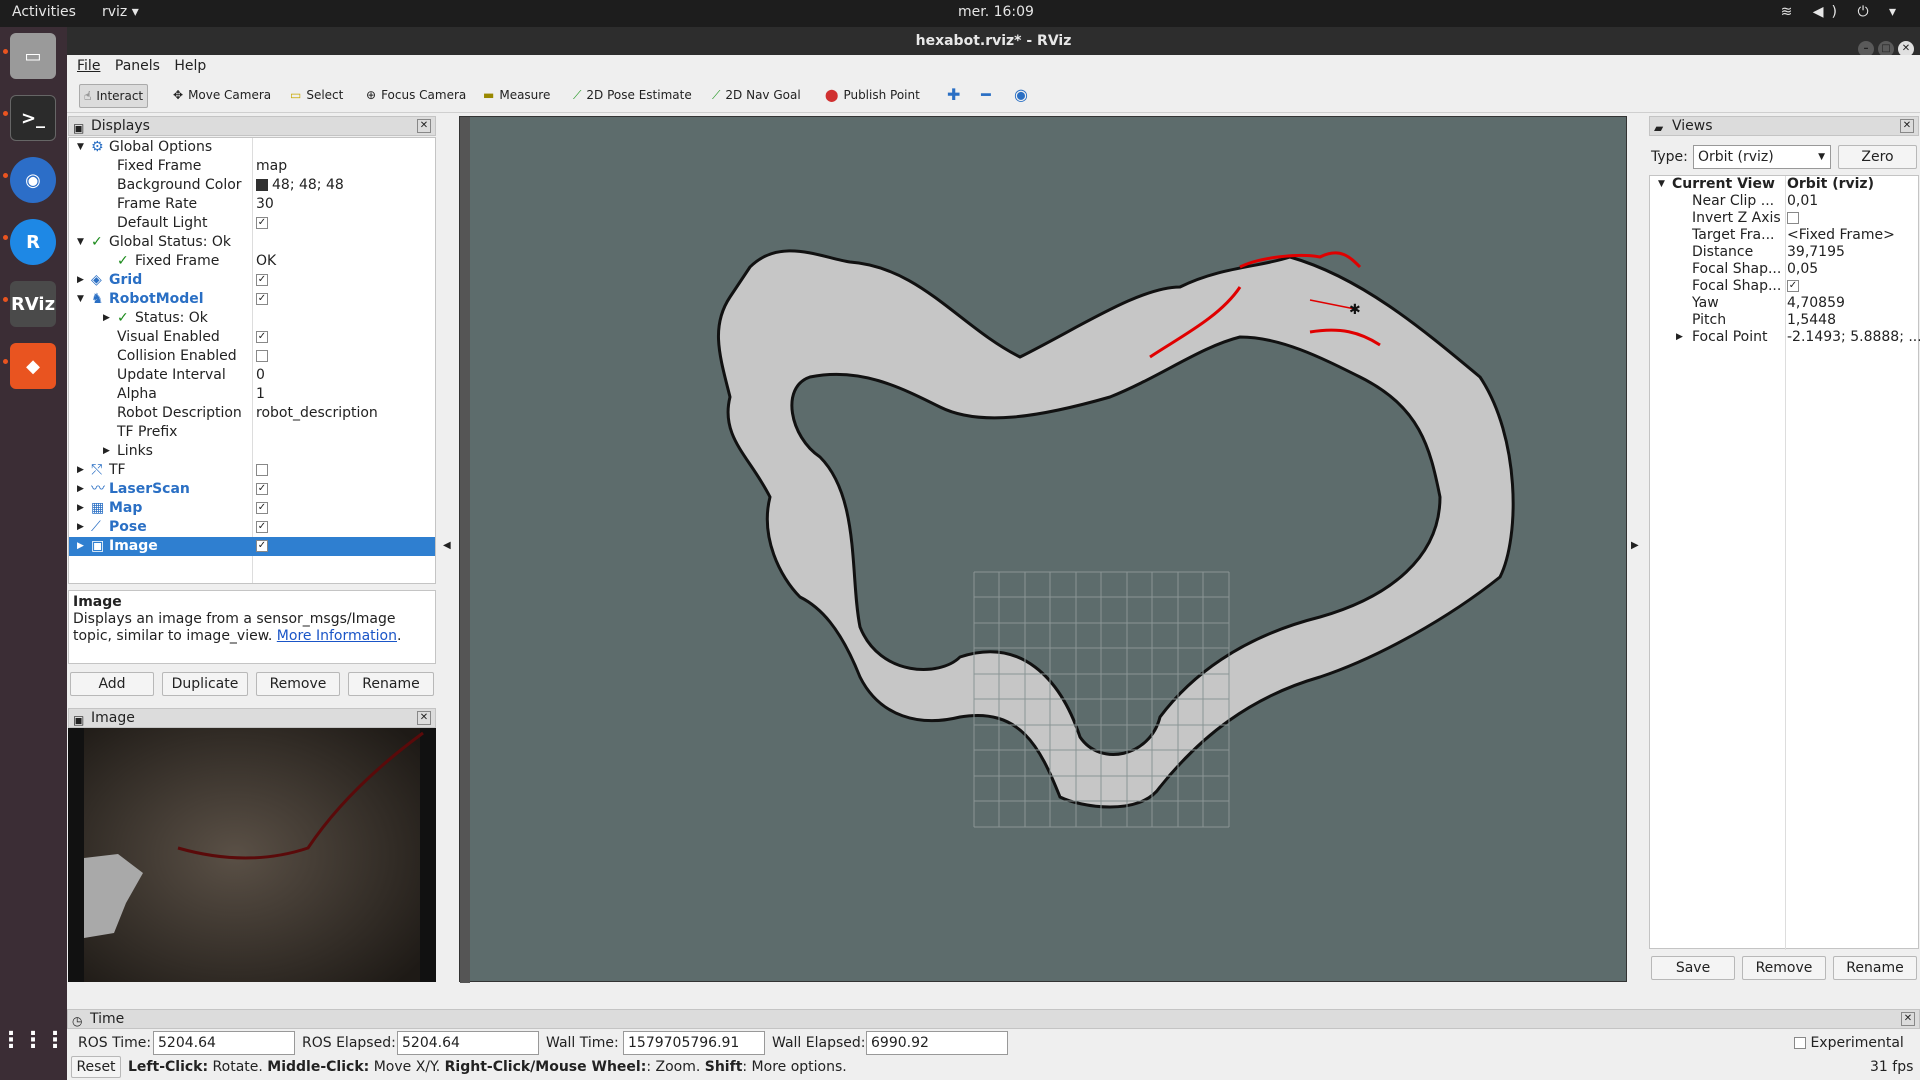 The width and height of the screenshot is (1920, 1080). Describe the element at coordinates (252, 318) in the screenshot. I see `display-row: ▶ ✓ Status: Ok` at that location.